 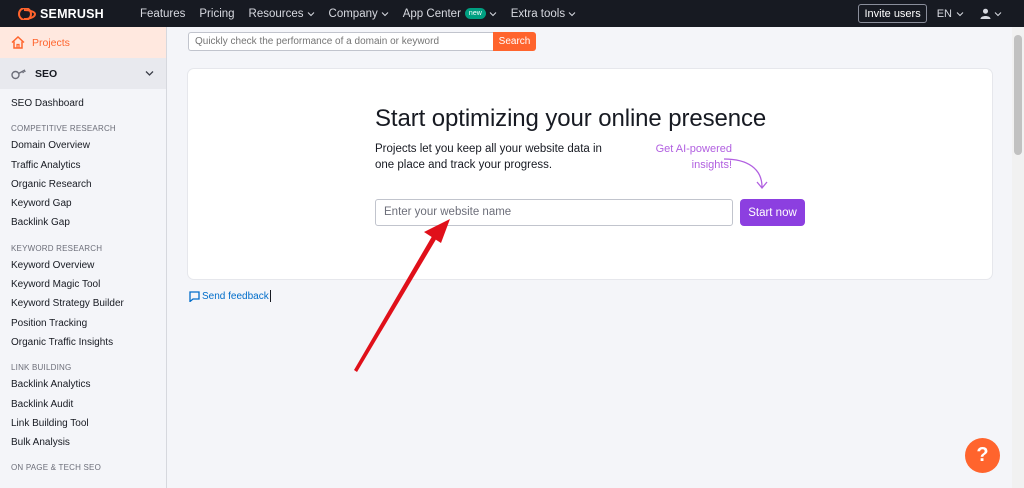 I want to click on scrollbar-thumb, so click(x=1018, y=95).